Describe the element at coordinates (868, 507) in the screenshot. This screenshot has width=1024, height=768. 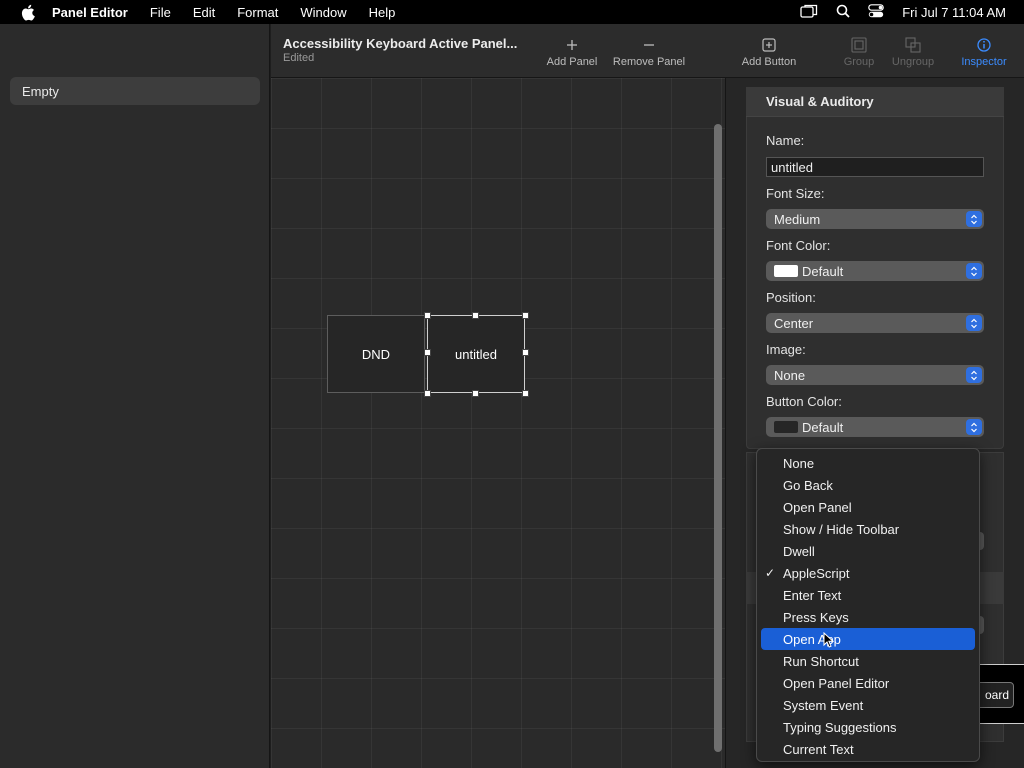
I see `menu-item-open-panel: Open Panel` at that location.